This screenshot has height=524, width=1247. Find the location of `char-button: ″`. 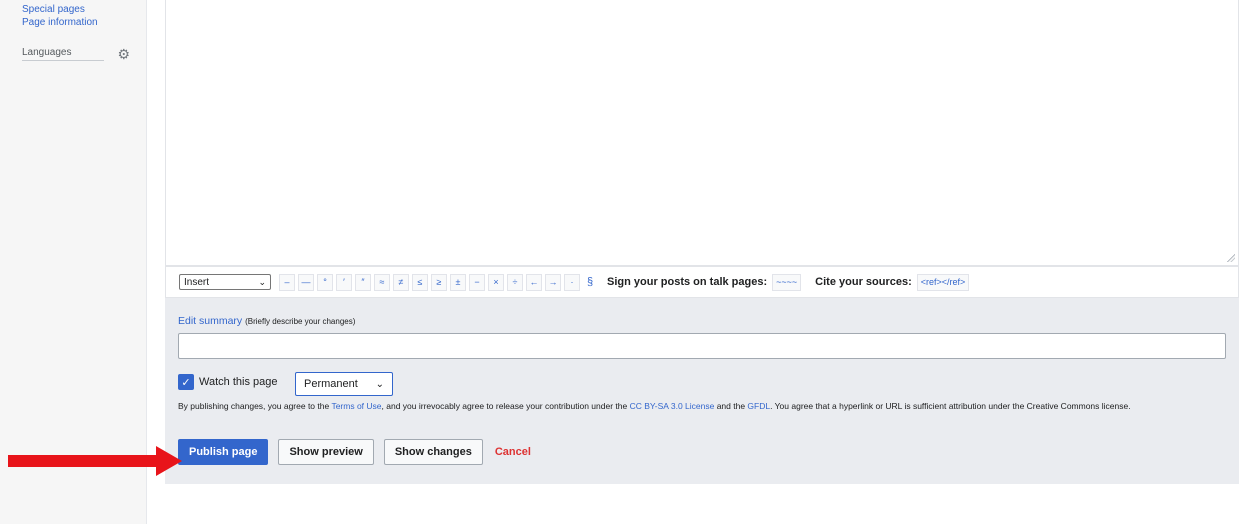

char-button: ″ is located at coordinates (363, 282).